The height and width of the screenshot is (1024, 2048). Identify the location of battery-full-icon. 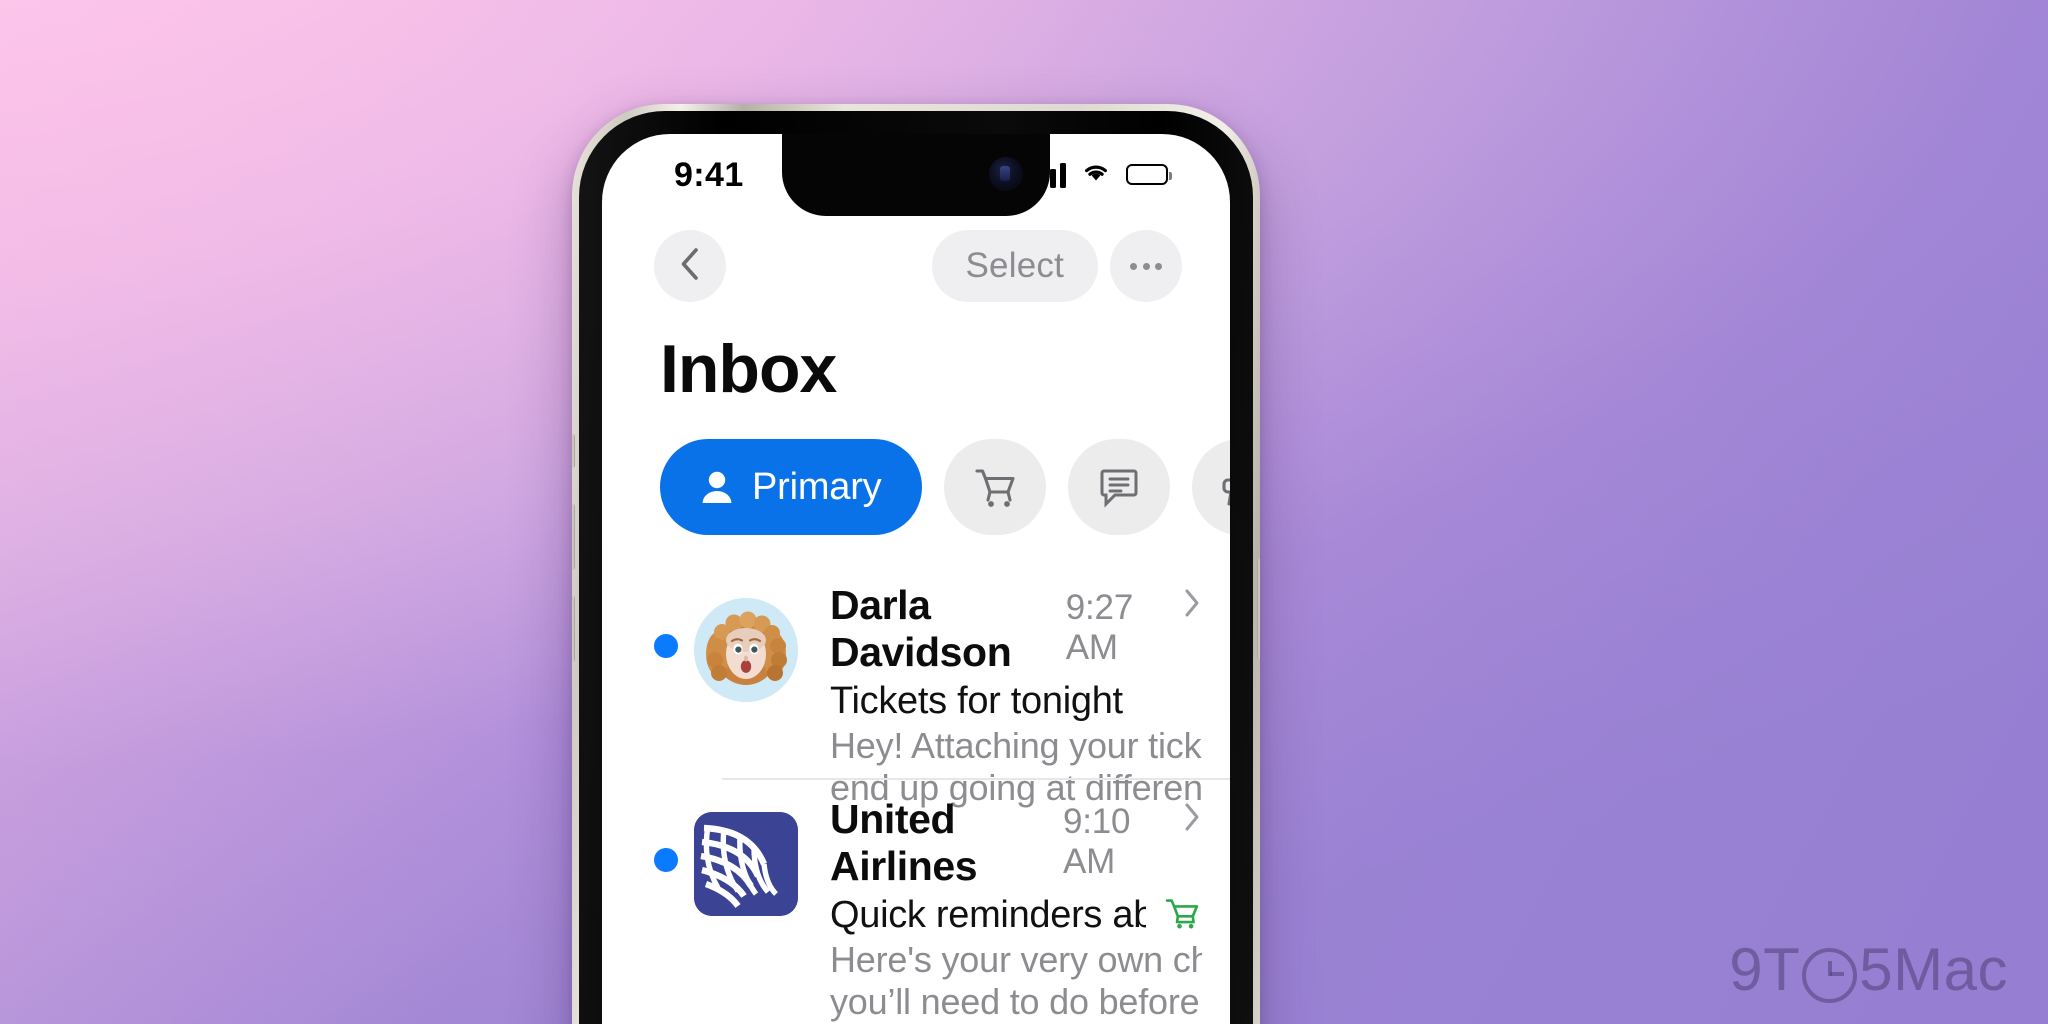
(1149, 174).